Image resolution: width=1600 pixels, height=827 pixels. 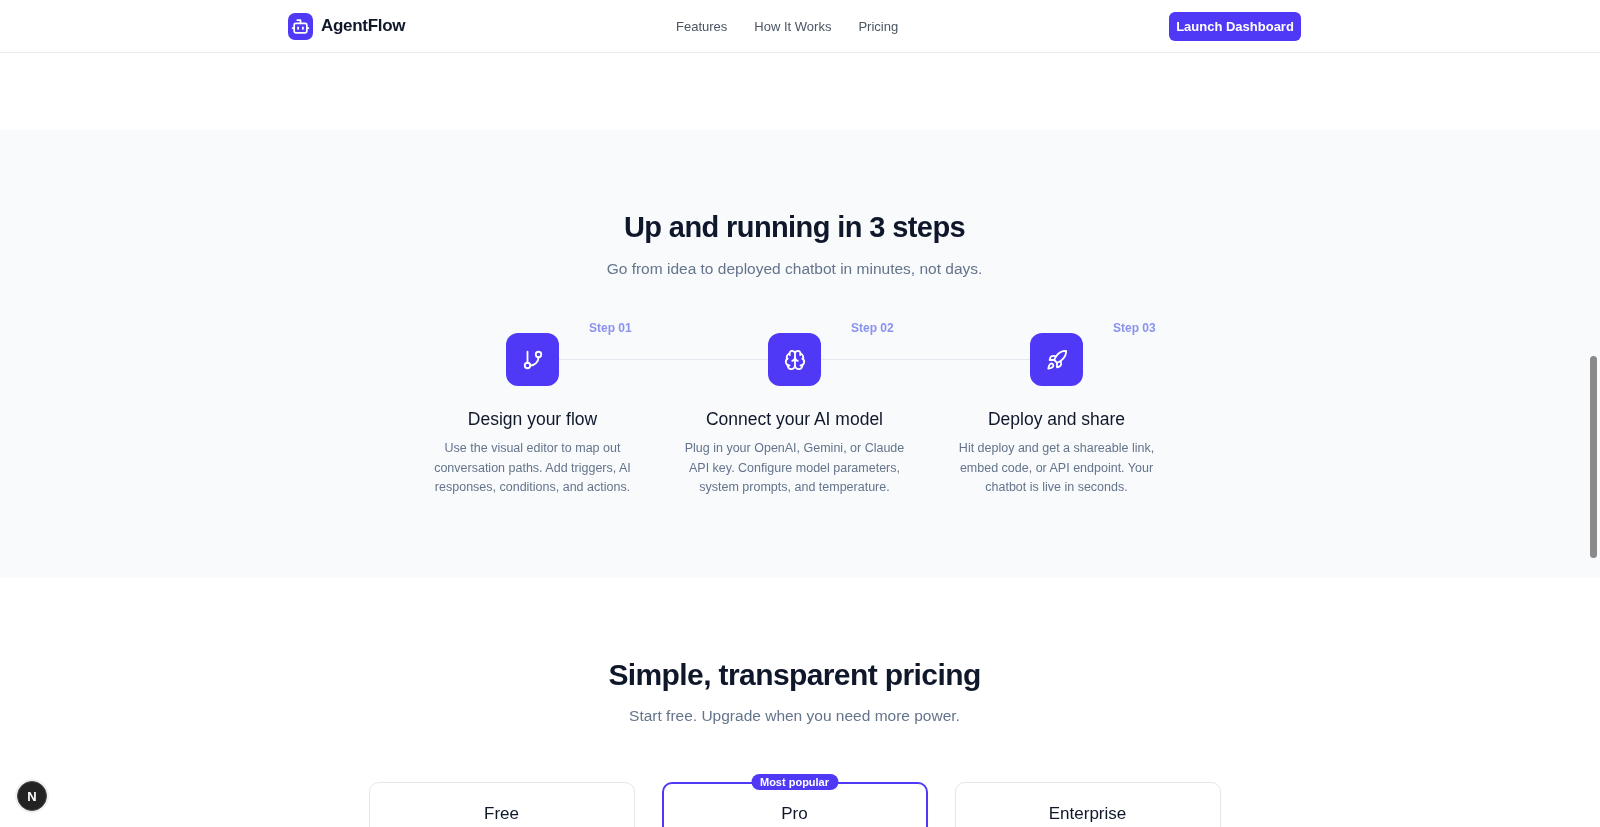 What do you see at coordinates (794, 674) in the screenshot?
I see `section-title: Simple, transparent pricing` at bounding box center [794, 674].